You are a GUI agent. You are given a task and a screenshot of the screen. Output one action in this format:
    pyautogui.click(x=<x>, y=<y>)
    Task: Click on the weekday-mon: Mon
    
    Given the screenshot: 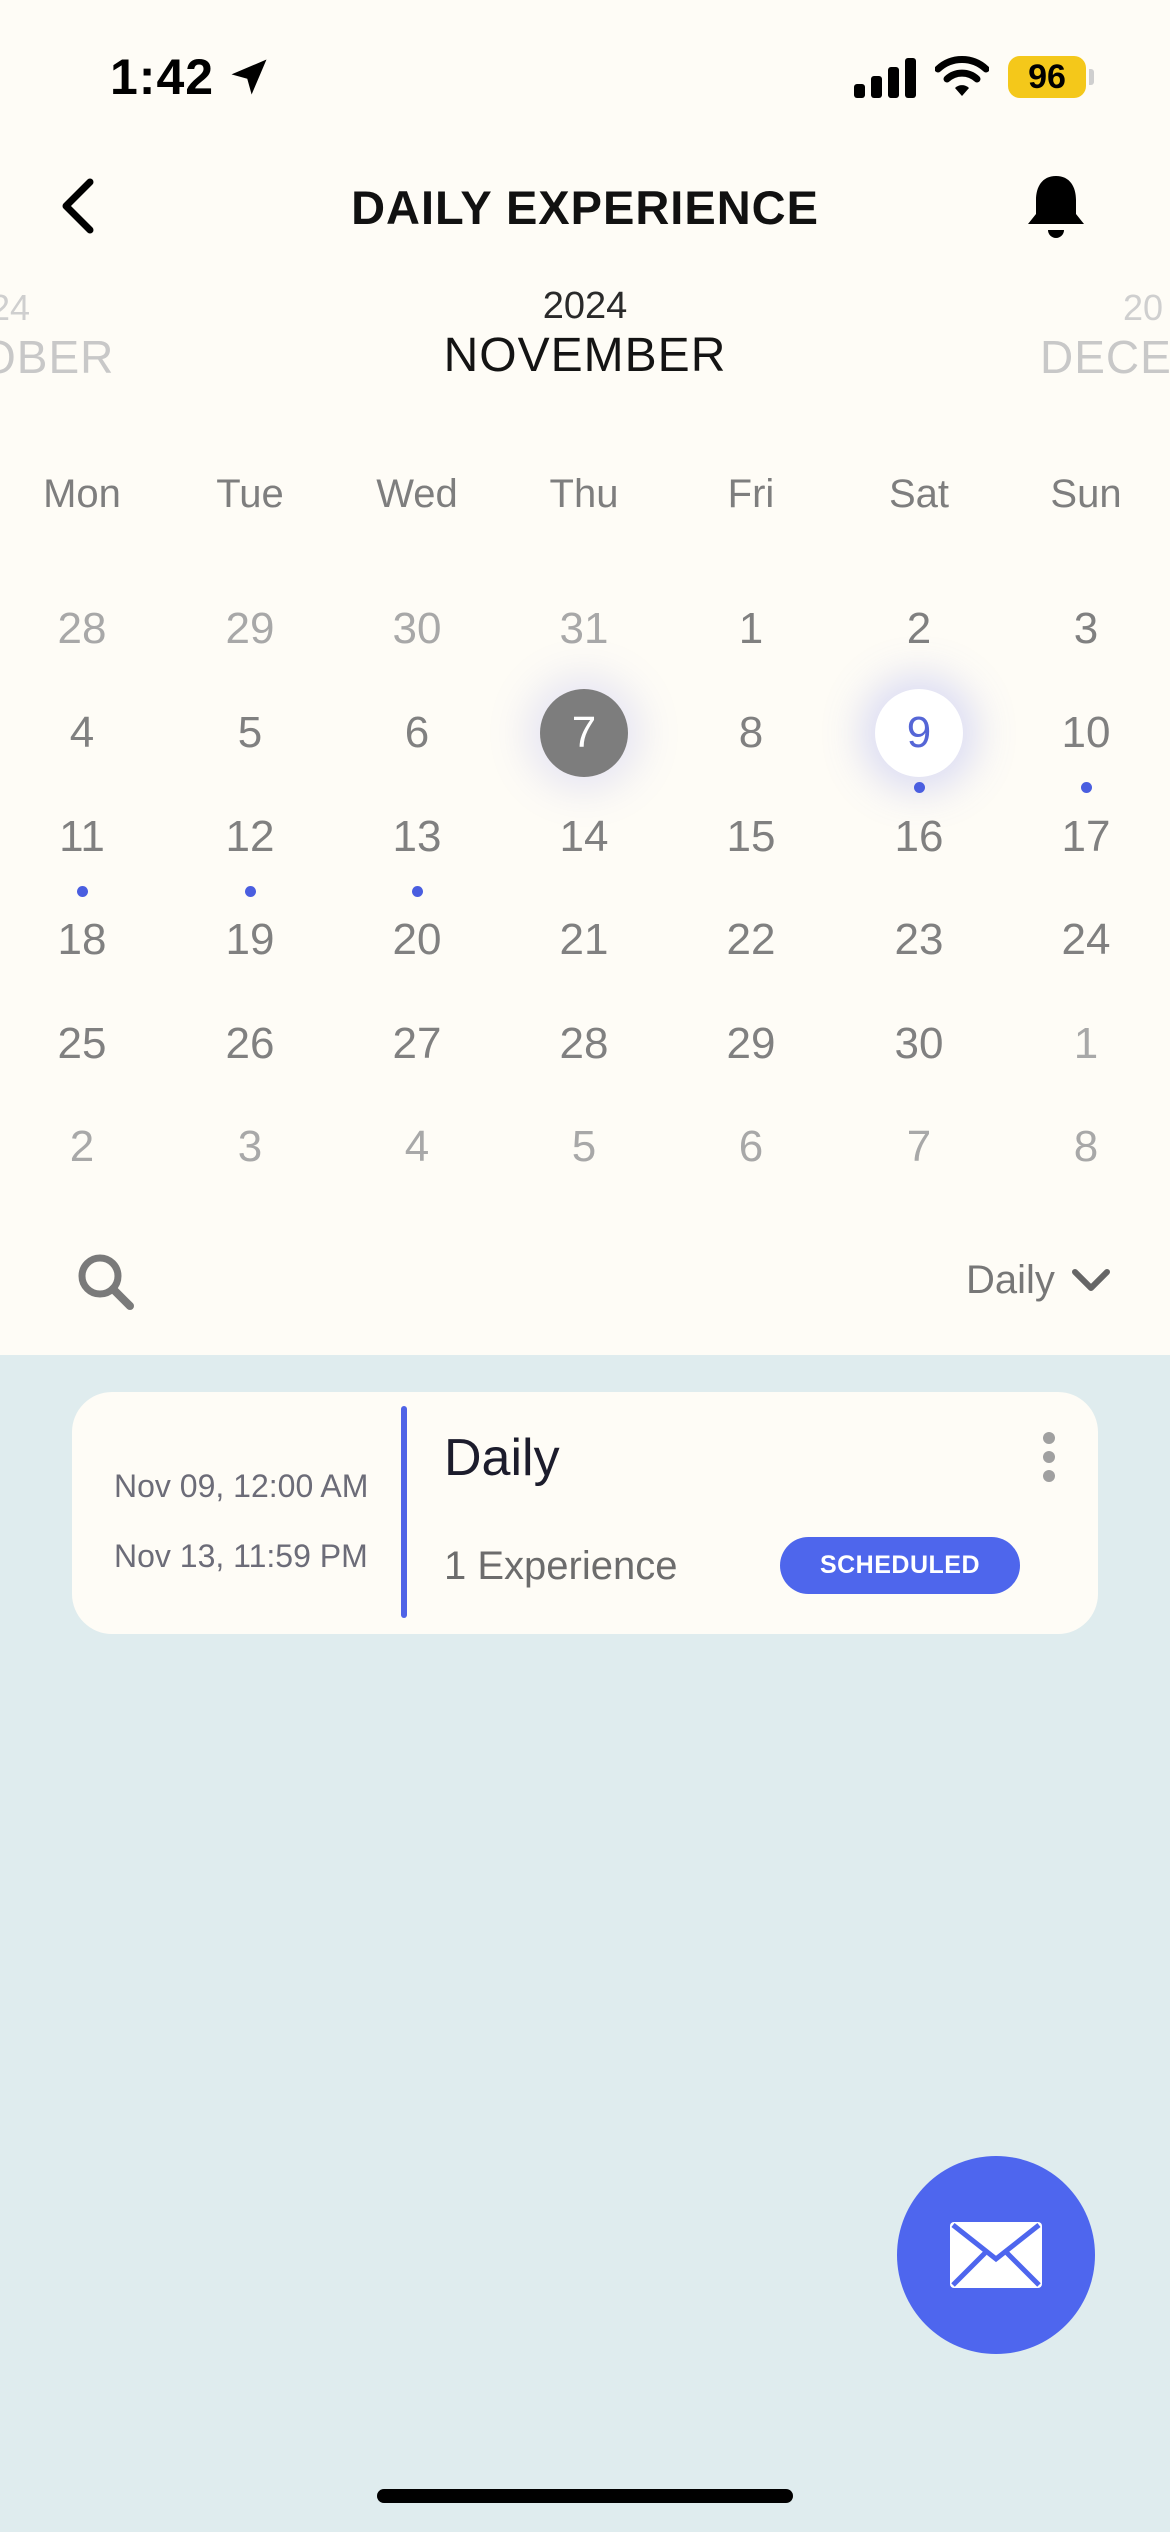 What is the action you would take?
    pyautogui.click(x=82, y=494)
    